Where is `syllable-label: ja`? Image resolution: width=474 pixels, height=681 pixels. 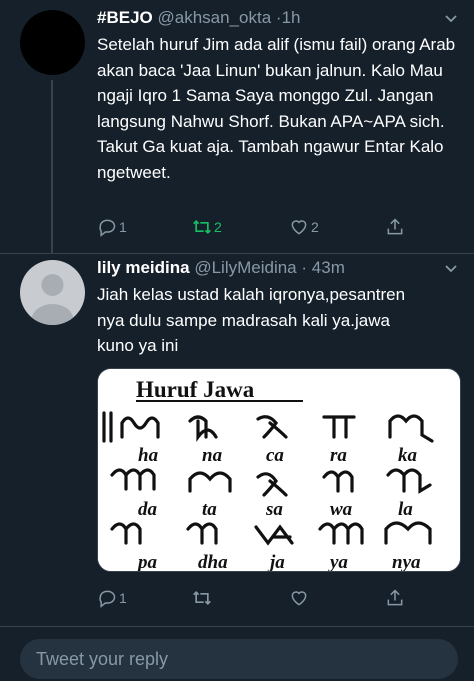 syllable-label: ja is located at coordinates (276, 561).